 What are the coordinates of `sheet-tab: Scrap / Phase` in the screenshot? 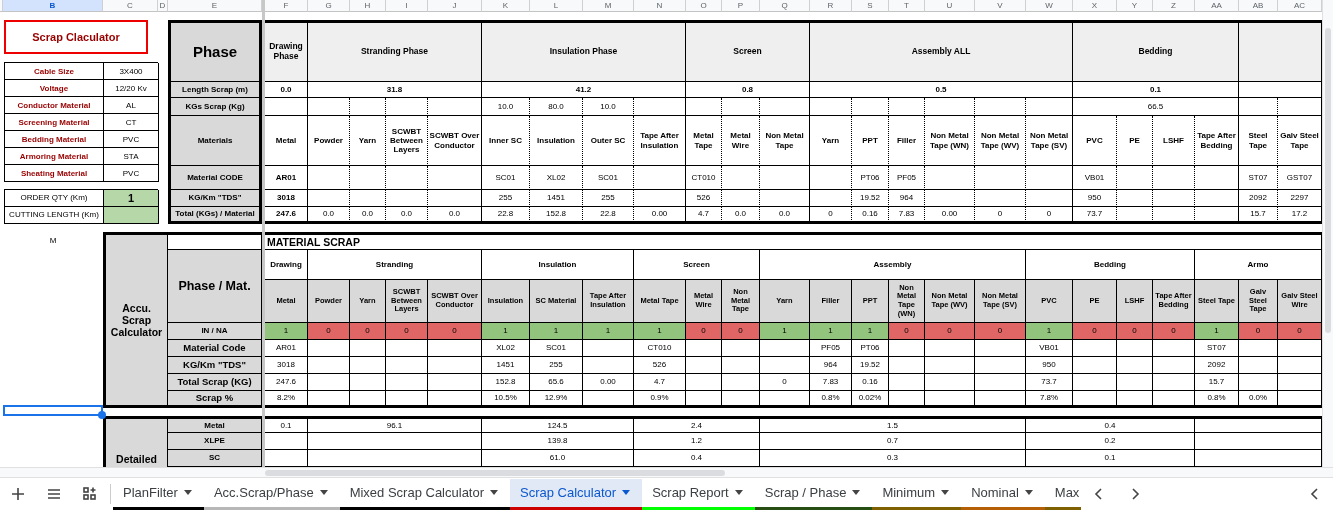 It's located at (813, 494).